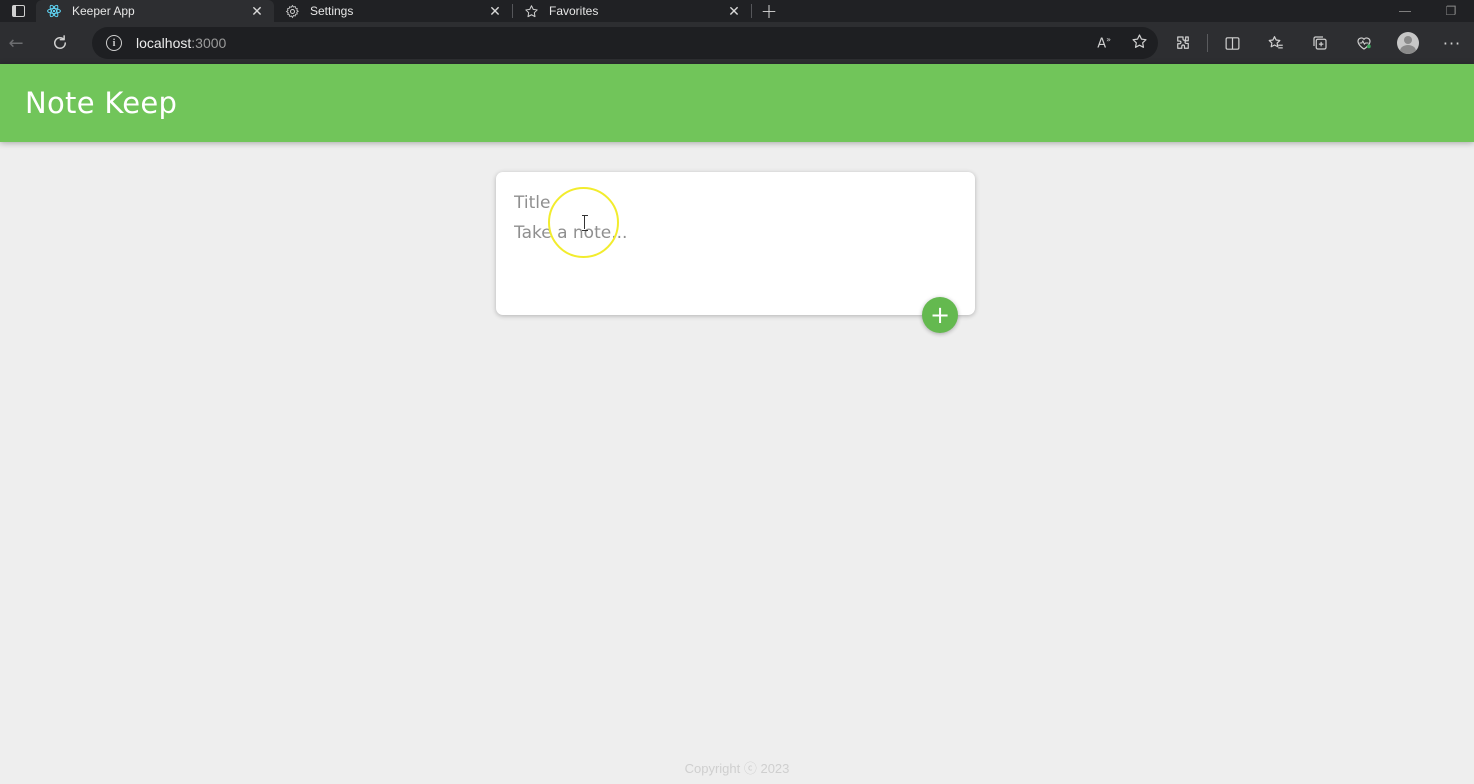 The width and height of the screenshot is (1474, 784). Describe the element at coordinates (155, 11) in the screenshot. I see `tab-keeper-app: Keeper App ✕` at that location.